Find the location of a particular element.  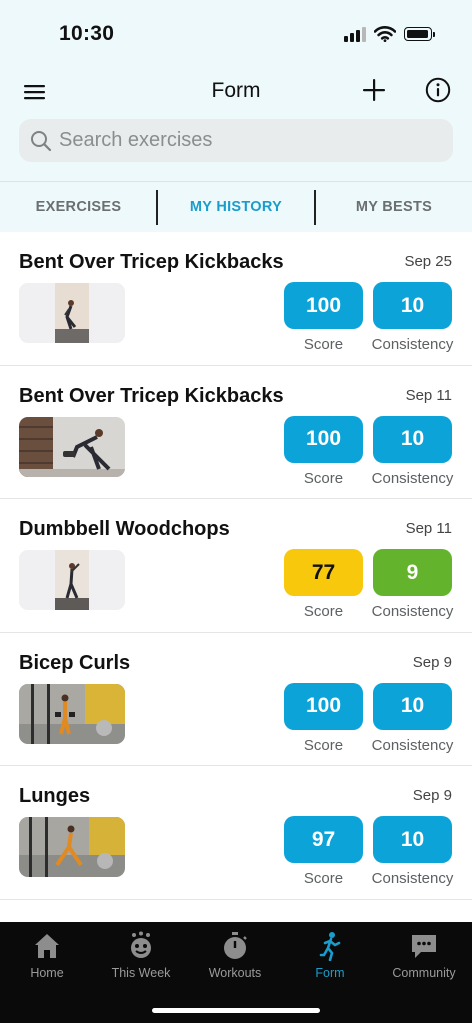

wifi-icon is located at coordinates (385, 34).